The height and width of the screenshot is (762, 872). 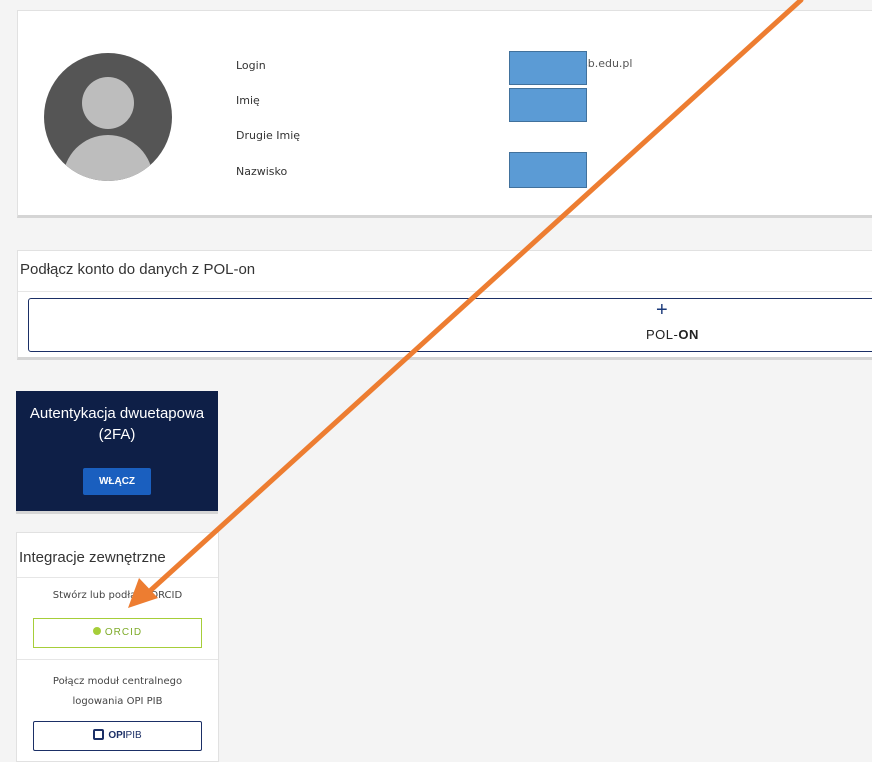 I want to click on enable-2fa-button: WŁĄCZ, so click(x=117, y=481).